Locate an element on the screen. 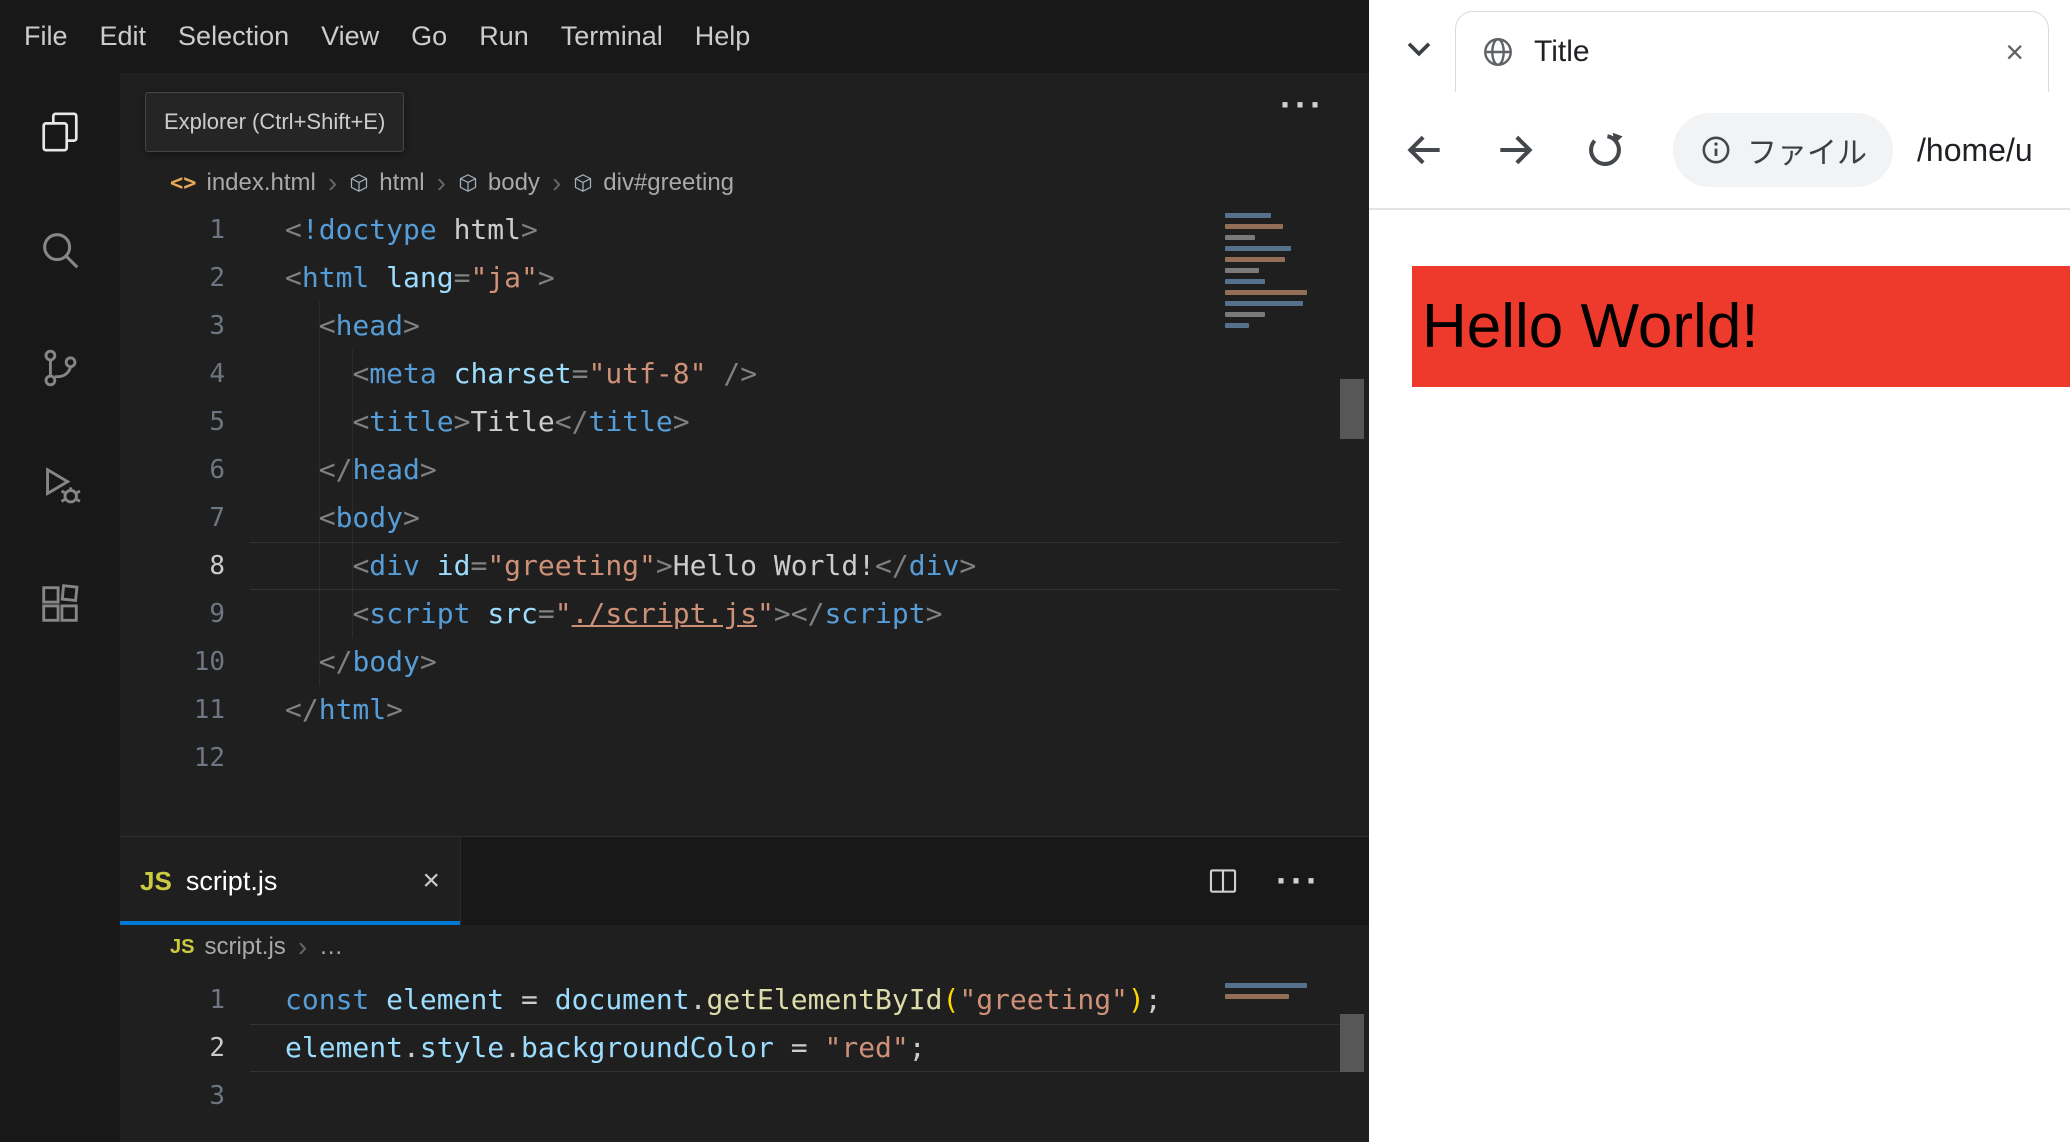 This screenshot has height=1142, width=2070. tab-label: script.js is located at coordinates (231, 880).